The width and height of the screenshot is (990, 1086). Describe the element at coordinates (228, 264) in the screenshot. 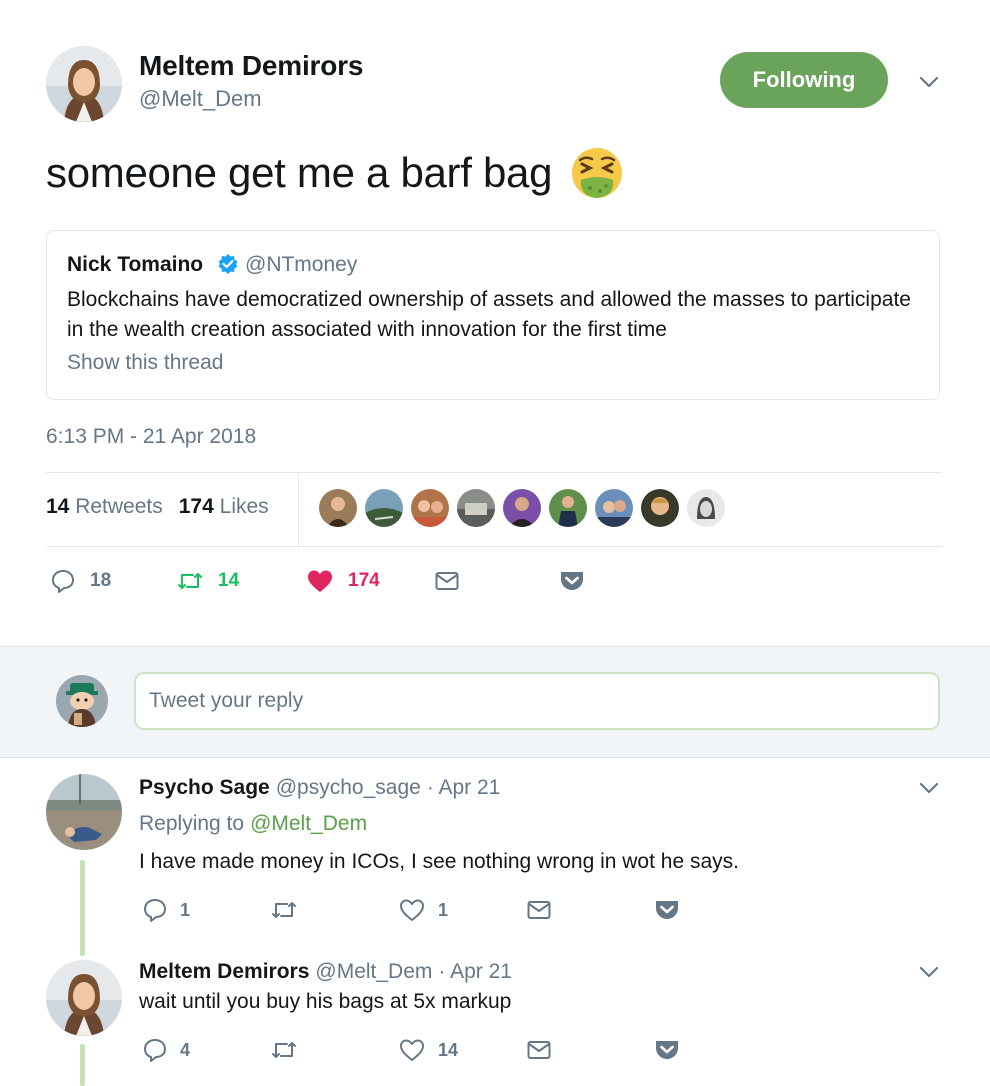

I see `verified-badge-icon` at that location.